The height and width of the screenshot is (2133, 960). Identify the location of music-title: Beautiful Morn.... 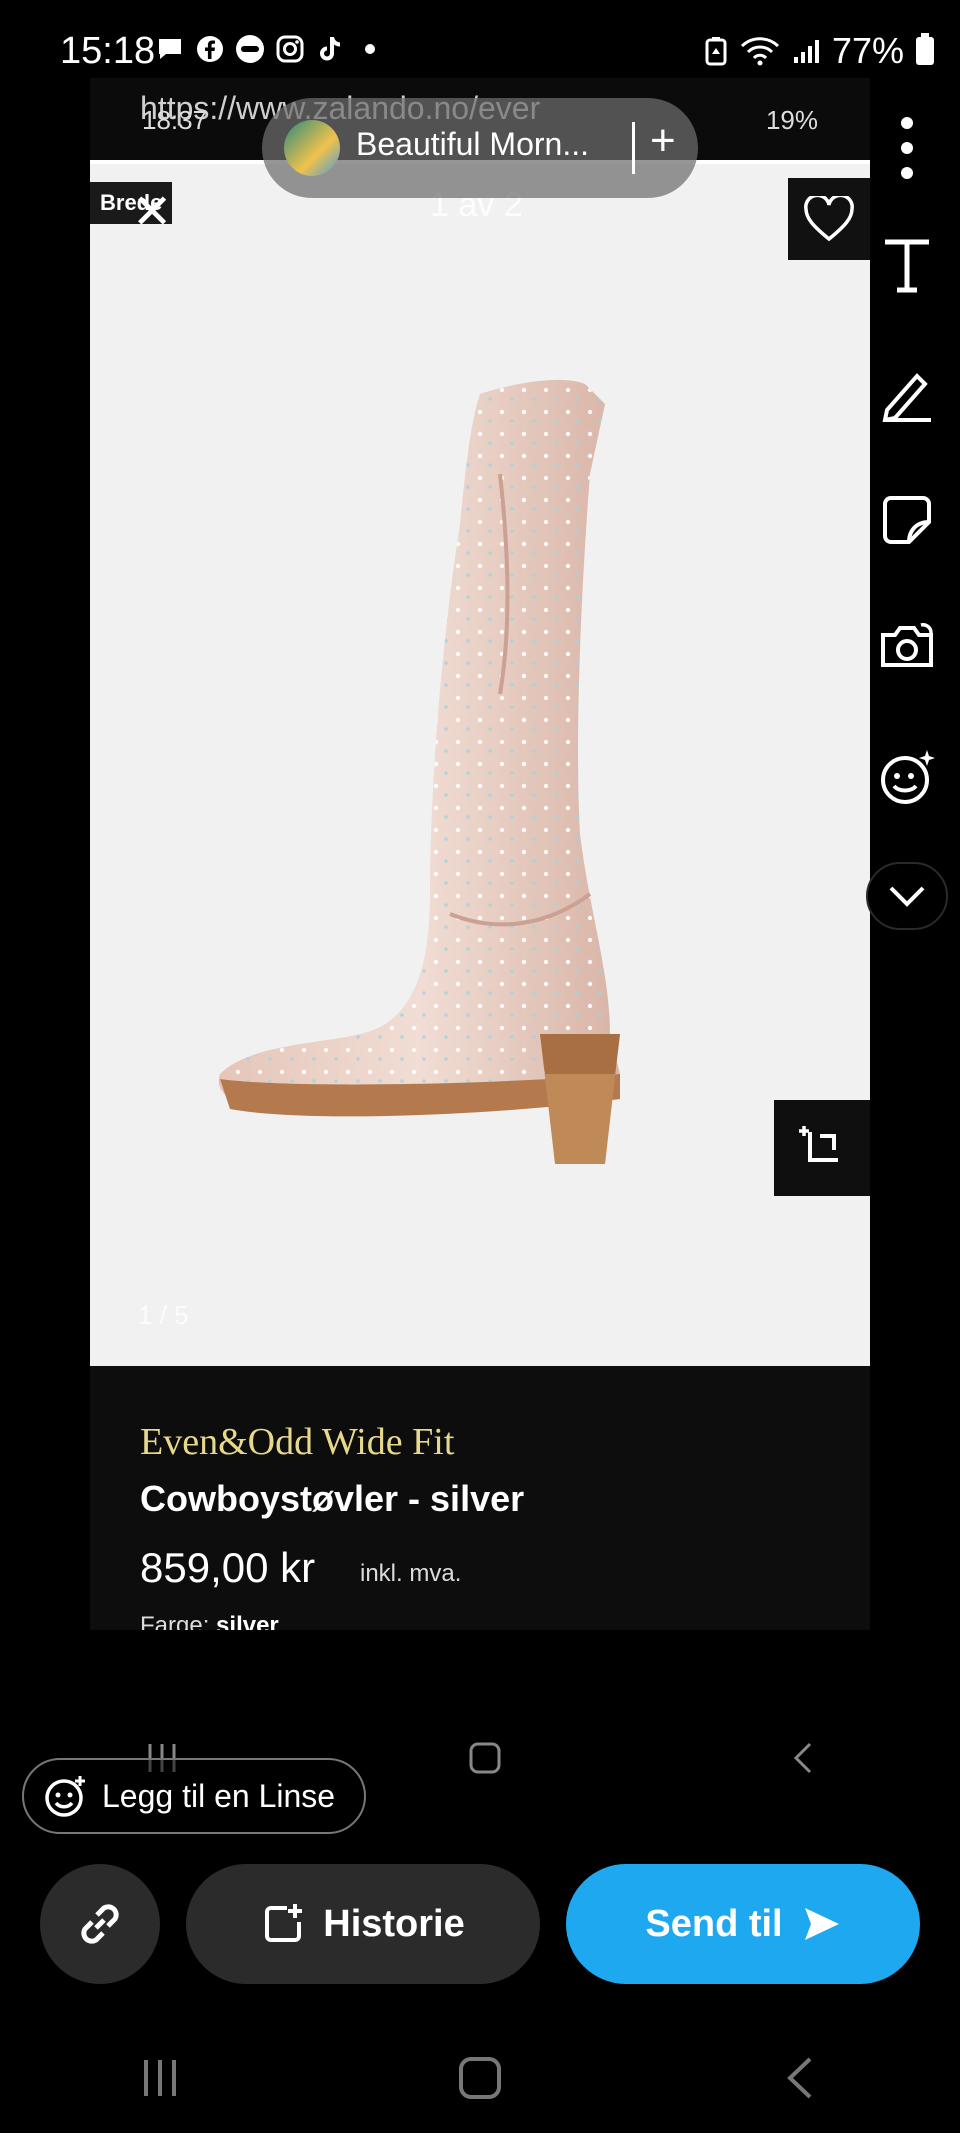
(472, 144).